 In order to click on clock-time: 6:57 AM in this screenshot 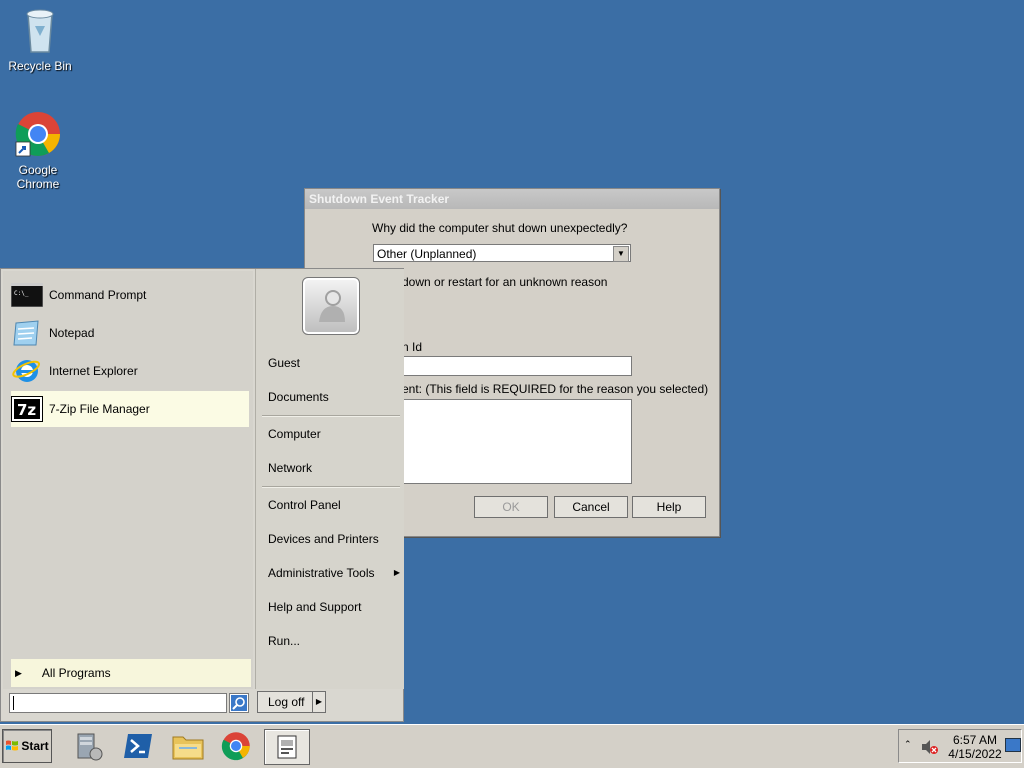, I will do `click(975, 740)`.